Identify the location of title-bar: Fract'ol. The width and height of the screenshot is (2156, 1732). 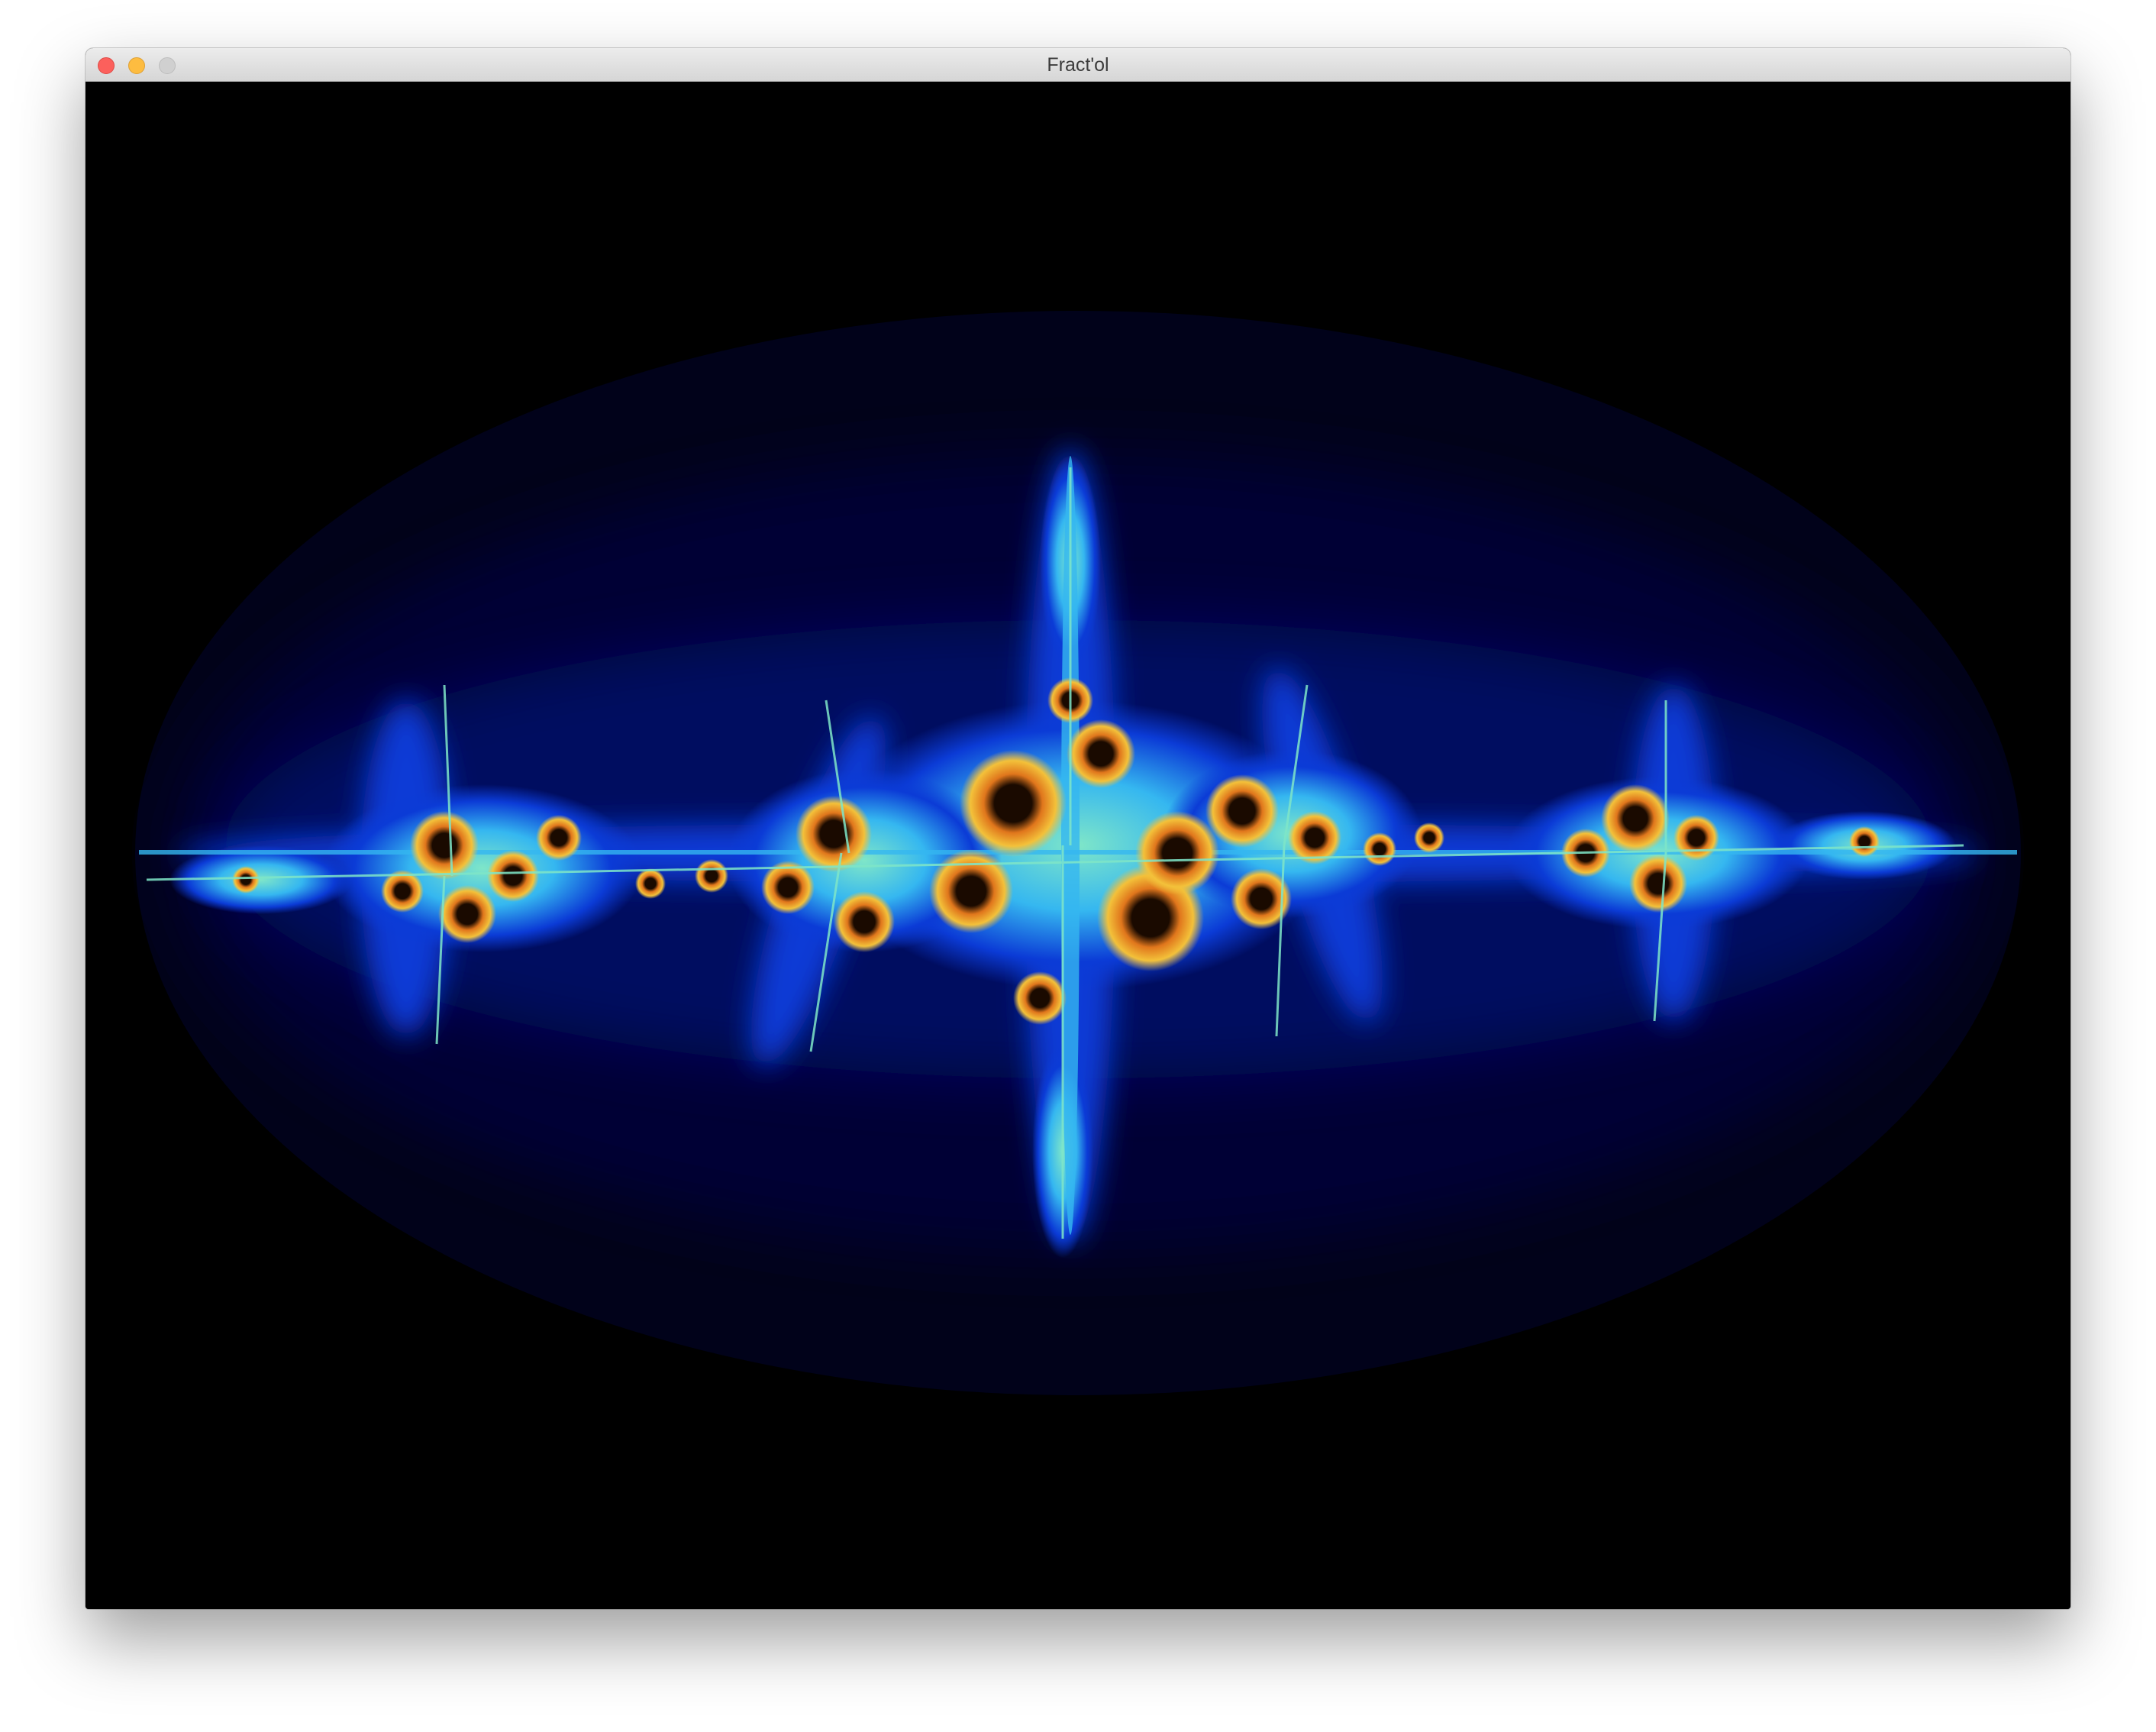
(1078, 65).